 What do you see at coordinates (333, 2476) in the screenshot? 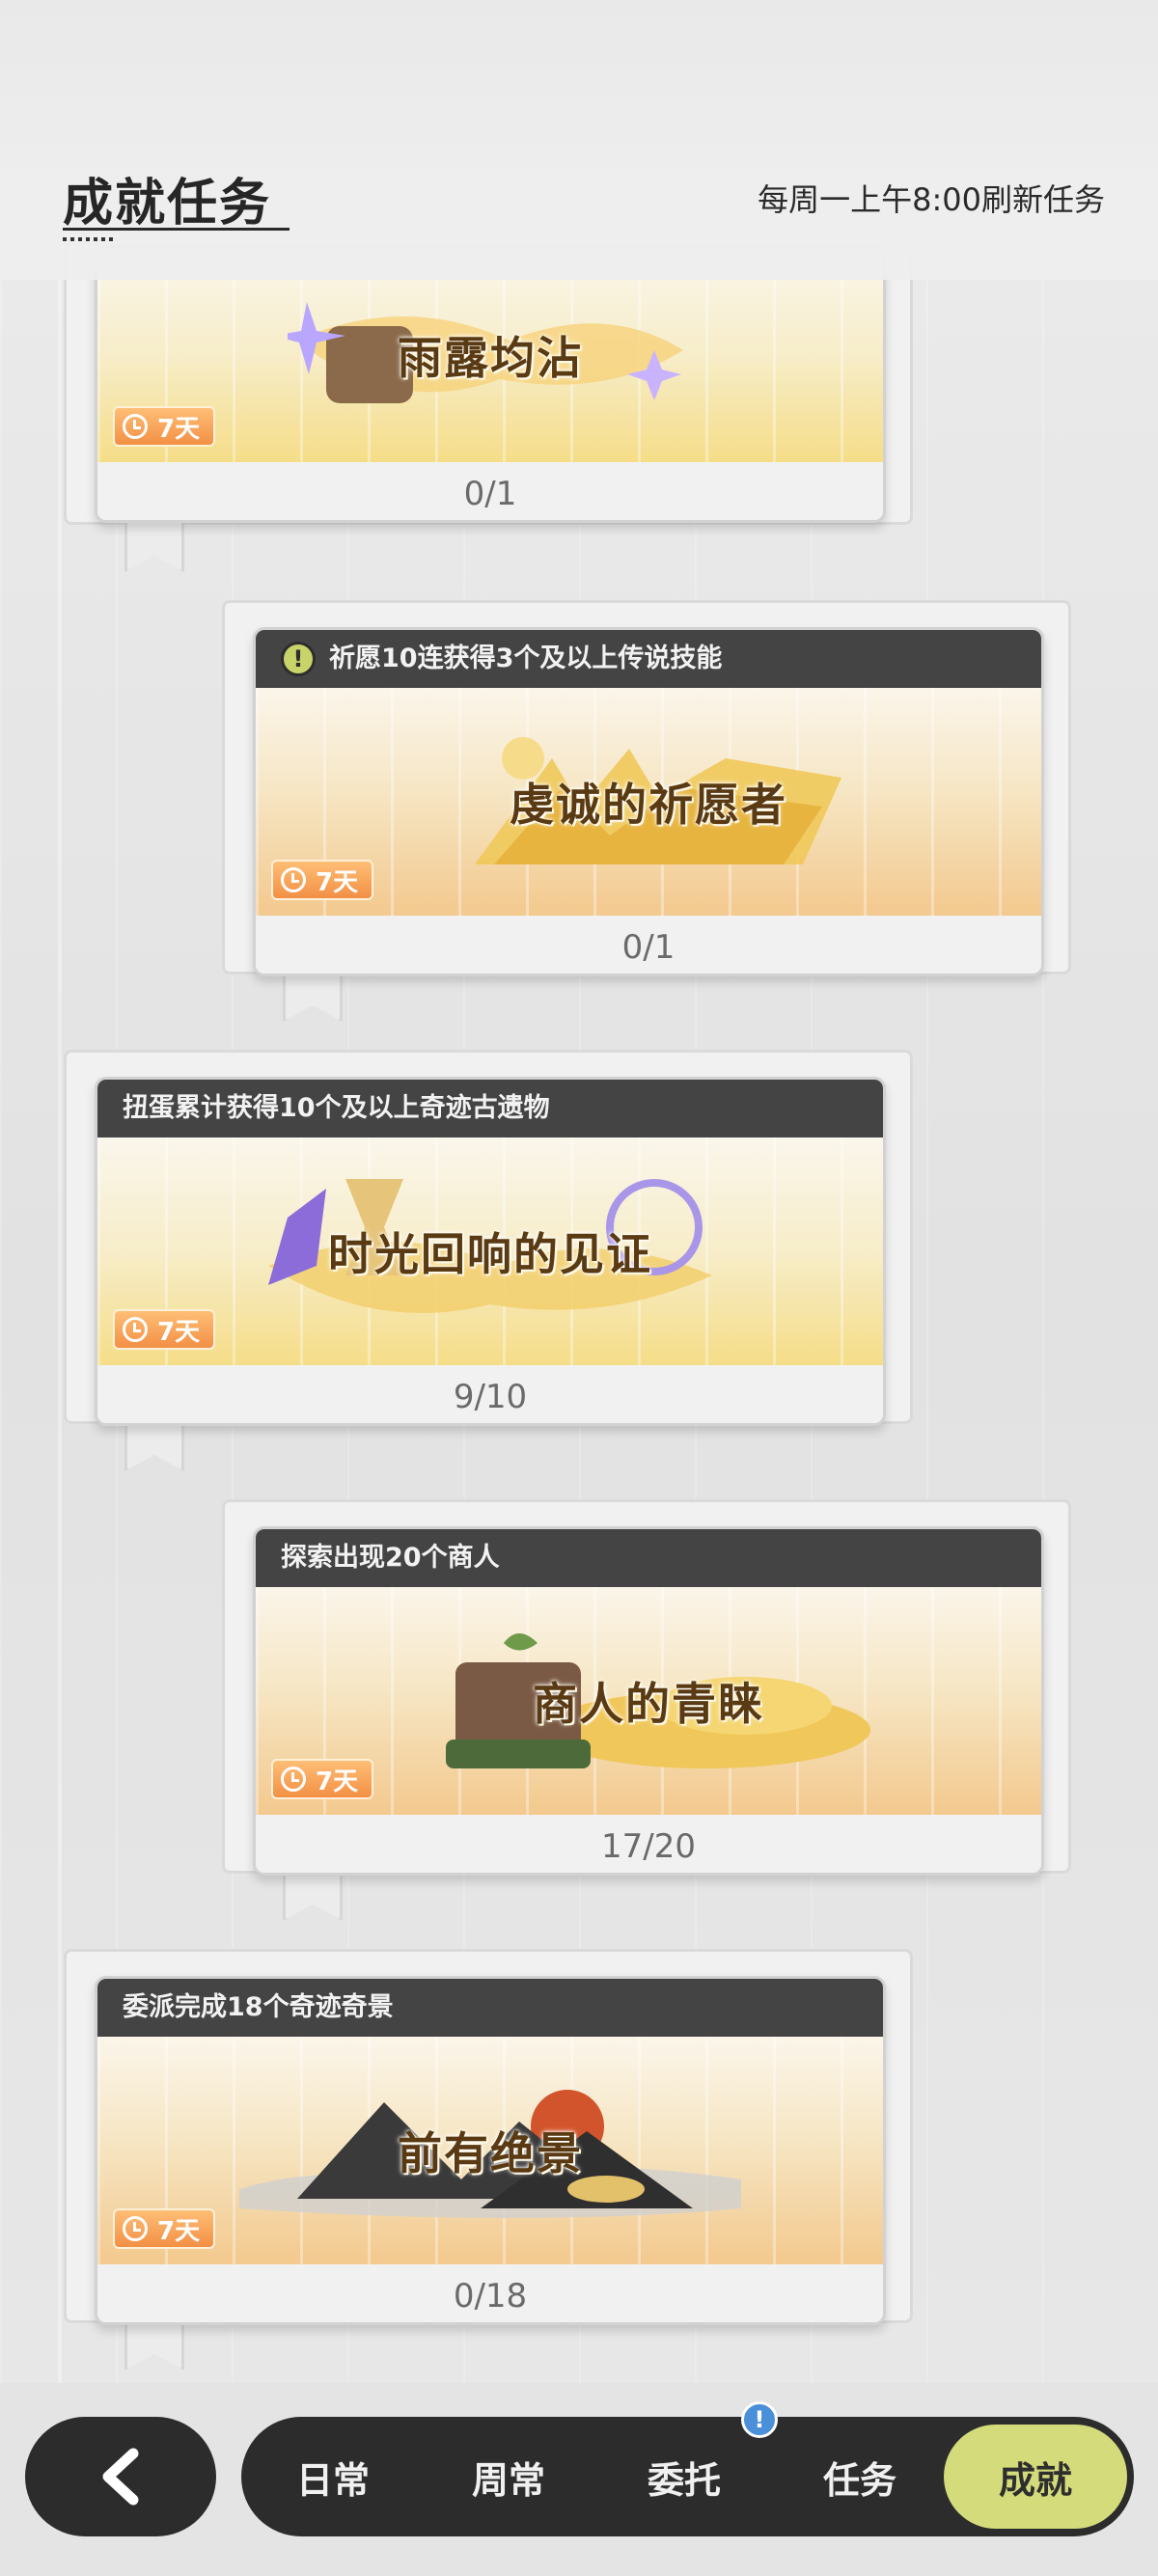
I see `tab-daily: 日常` at bounding box center [333, 2476].